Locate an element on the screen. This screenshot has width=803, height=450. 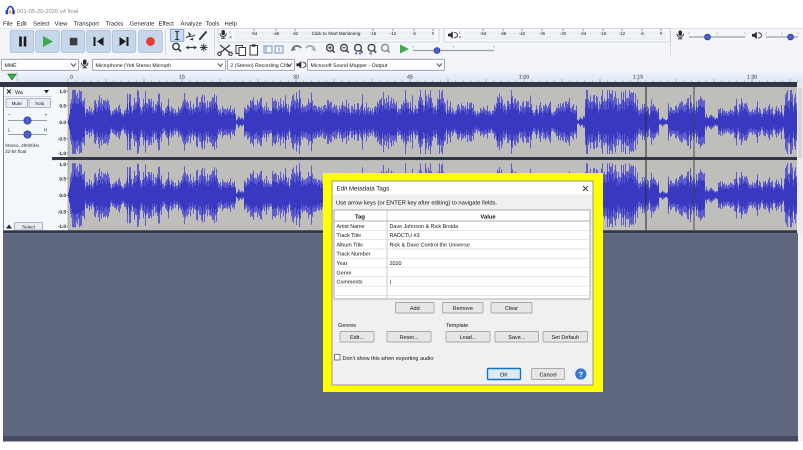
svg-text: Genre is located at coordinates (344, 273).